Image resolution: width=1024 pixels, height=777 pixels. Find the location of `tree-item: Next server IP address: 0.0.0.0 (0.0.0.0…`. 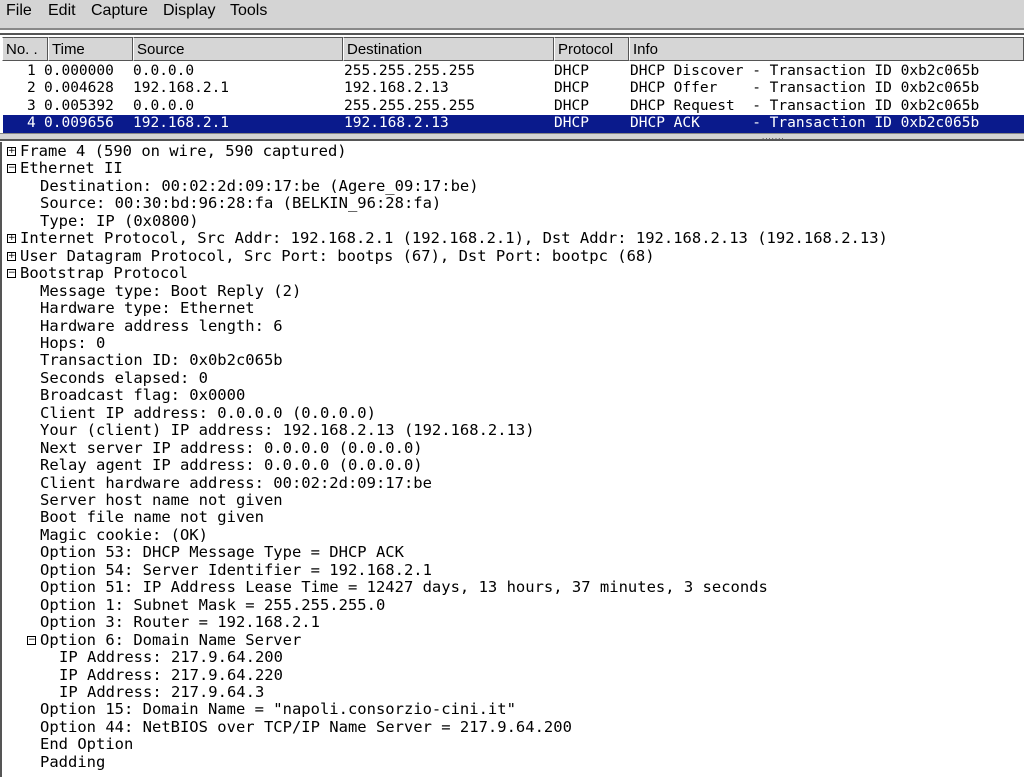

tree-item: Next server IP address: 0.0.0.0 (0.0.0.0… is located at coordinates (231, 448).